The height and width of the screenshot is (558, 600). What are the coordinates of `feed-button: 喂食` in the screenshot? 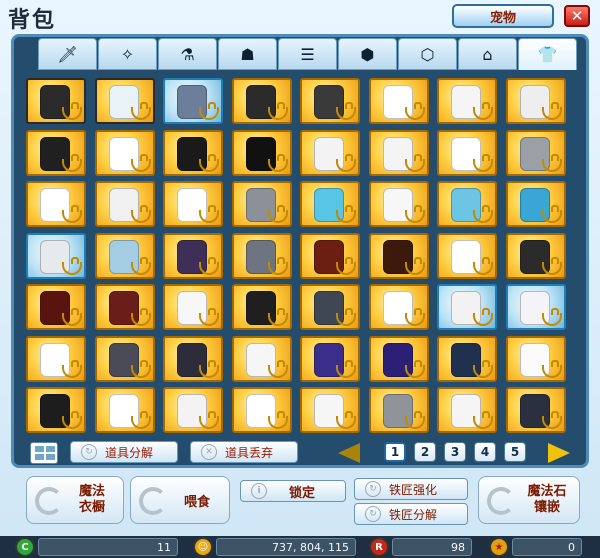 It's located at (180, 500).